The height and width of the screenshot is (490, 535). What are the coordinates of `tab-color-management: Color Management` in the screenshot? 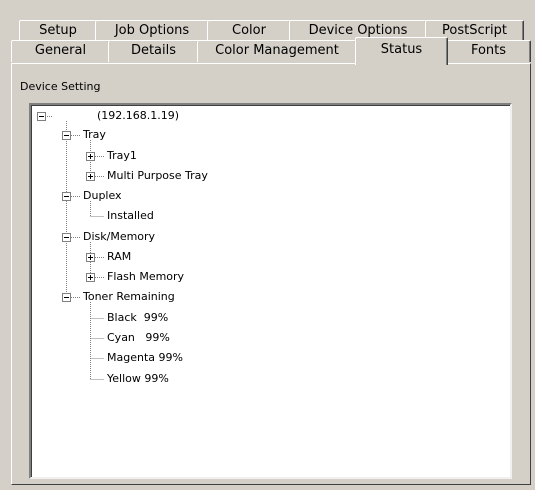 It's located at (277, 51).